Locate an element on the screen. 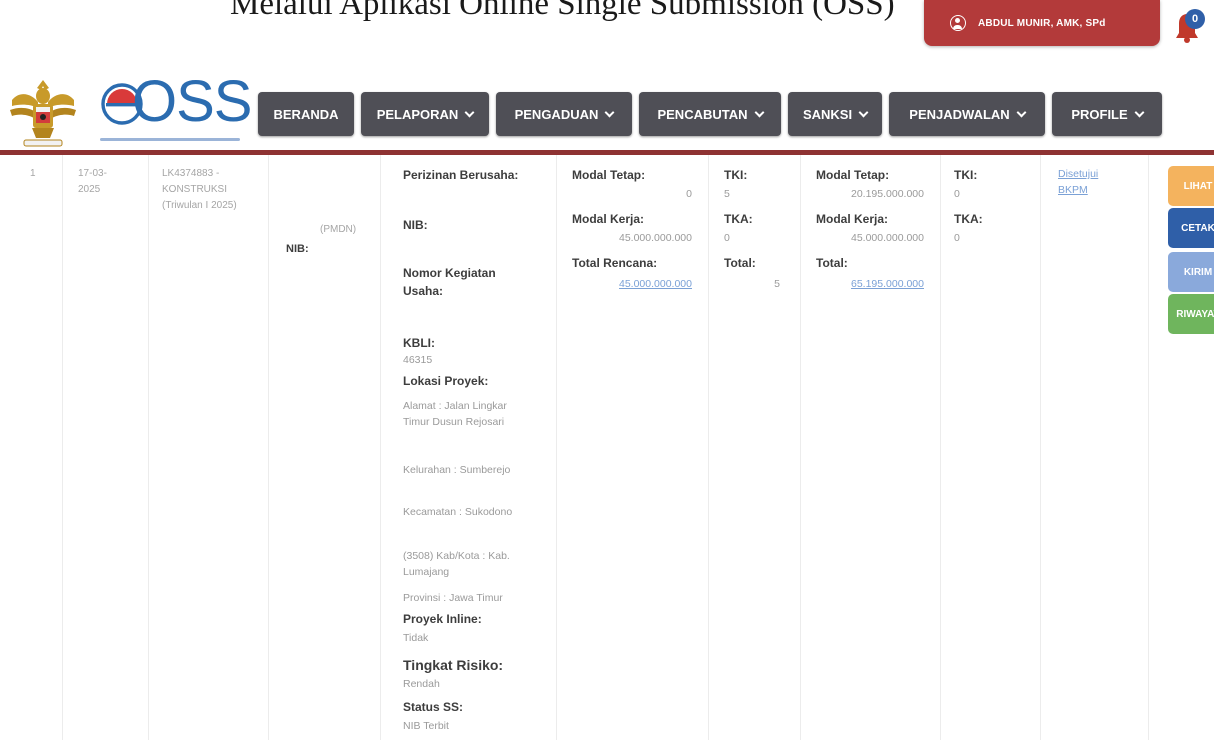  user-menu-button: ABDUL MUNIR, AMK, SPd is located at coordinates (1042, 23).